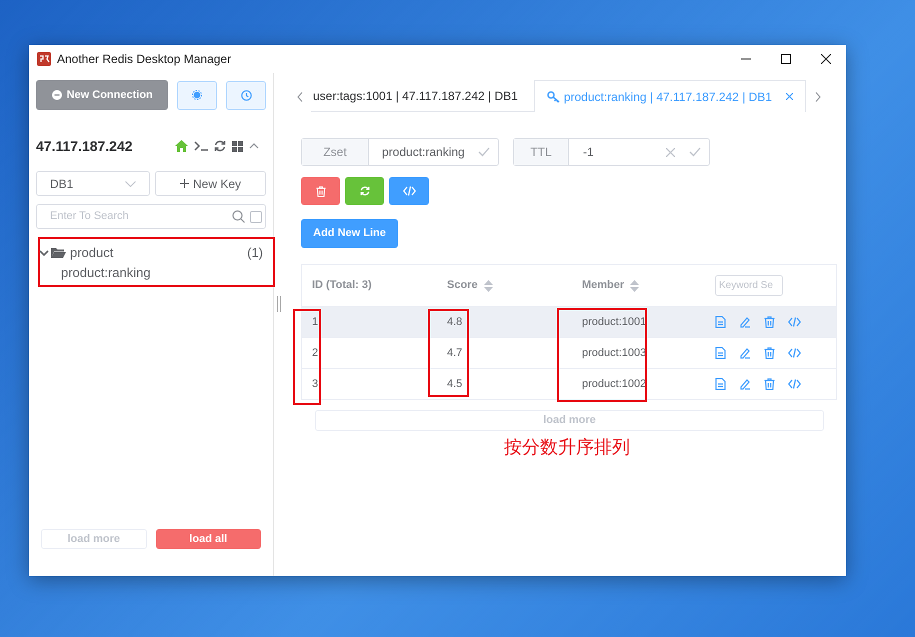  What do you see at coordinates (342, 286) in the screenshot?
I see `column-header: ID (Total: 3)` at bounding box center [342, 286].